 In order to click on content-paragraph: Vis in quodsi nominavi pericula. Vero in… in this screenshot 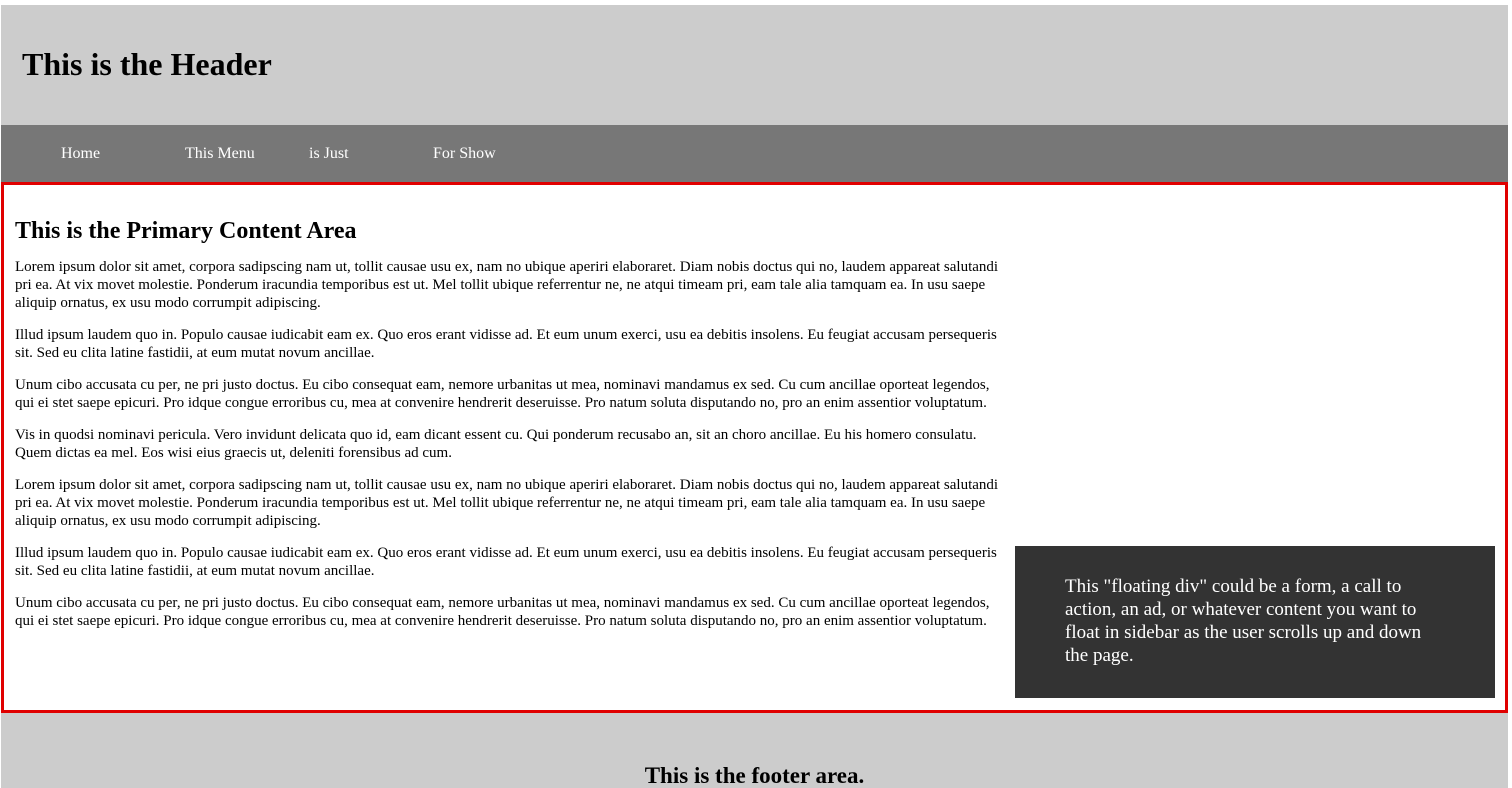, I will do `click(496, 444)`.